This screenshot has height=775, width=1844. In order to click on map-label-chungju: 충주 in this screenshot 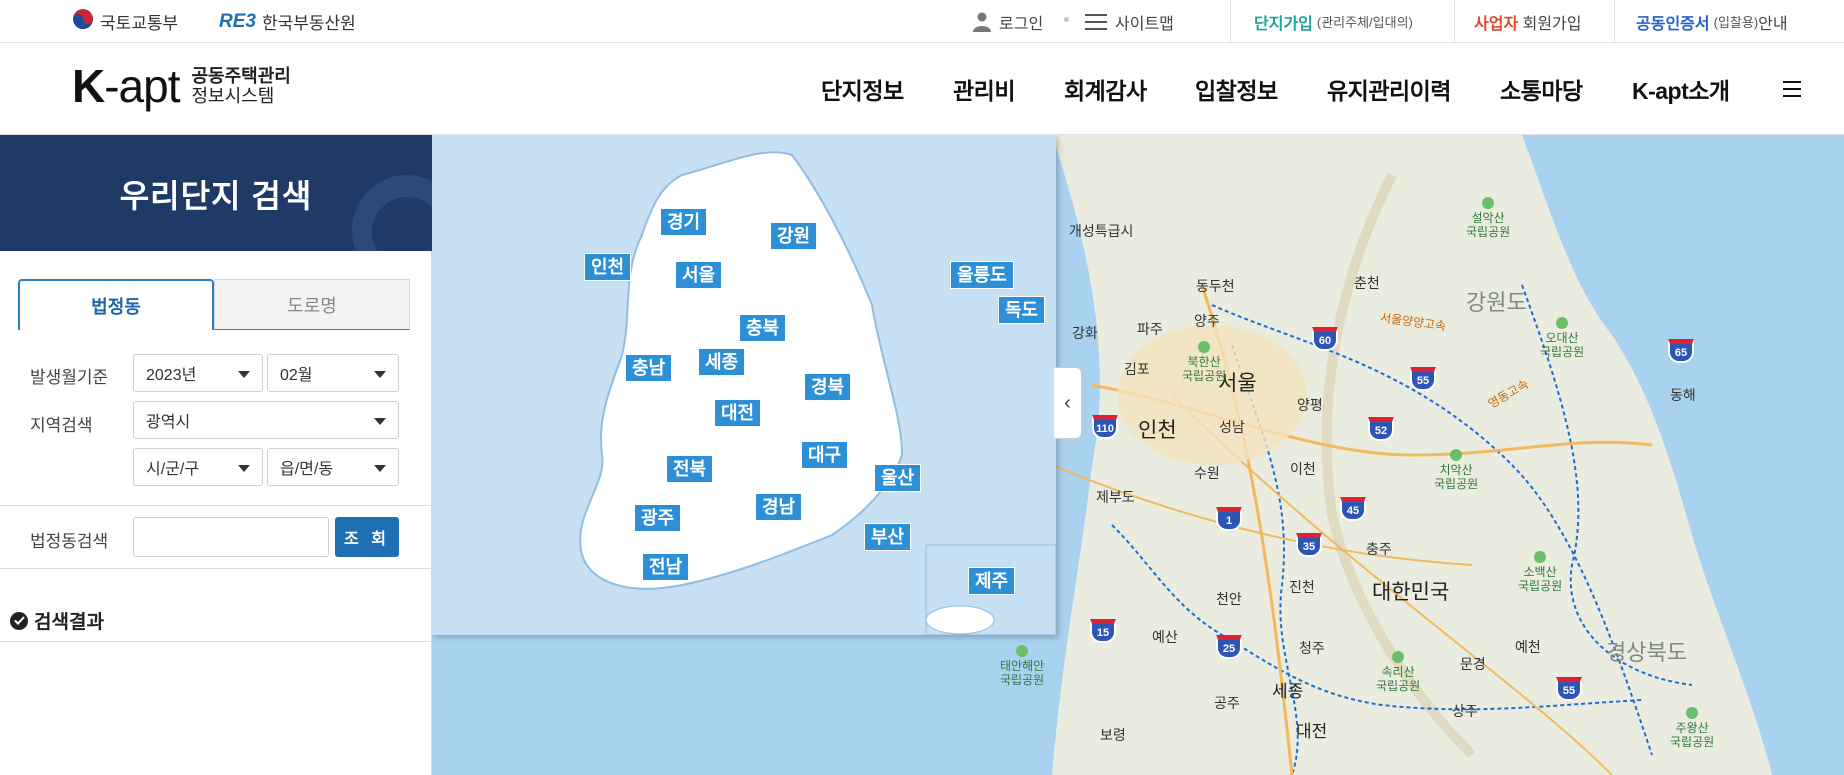, I will do `click(1379, 549)`.